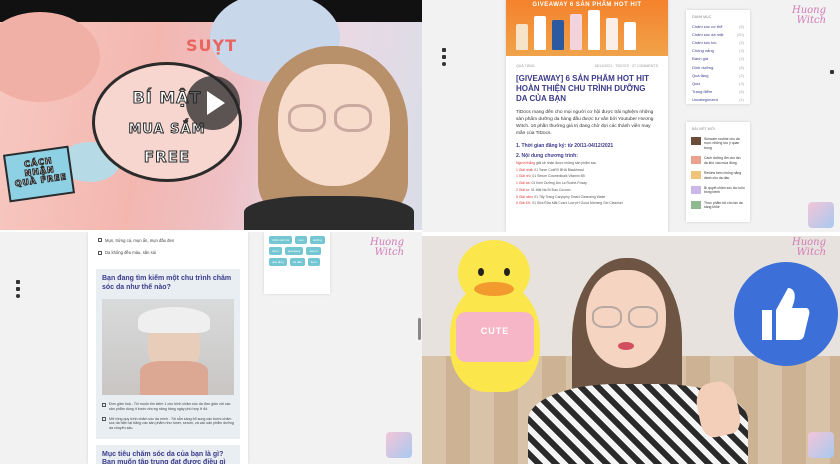 The width and height of the screenshot is (840, 464). Describe the element at coordinates (718, 51) in the screenshot. I see `sidebar-category-item: Chống nắng (3)` at that location.